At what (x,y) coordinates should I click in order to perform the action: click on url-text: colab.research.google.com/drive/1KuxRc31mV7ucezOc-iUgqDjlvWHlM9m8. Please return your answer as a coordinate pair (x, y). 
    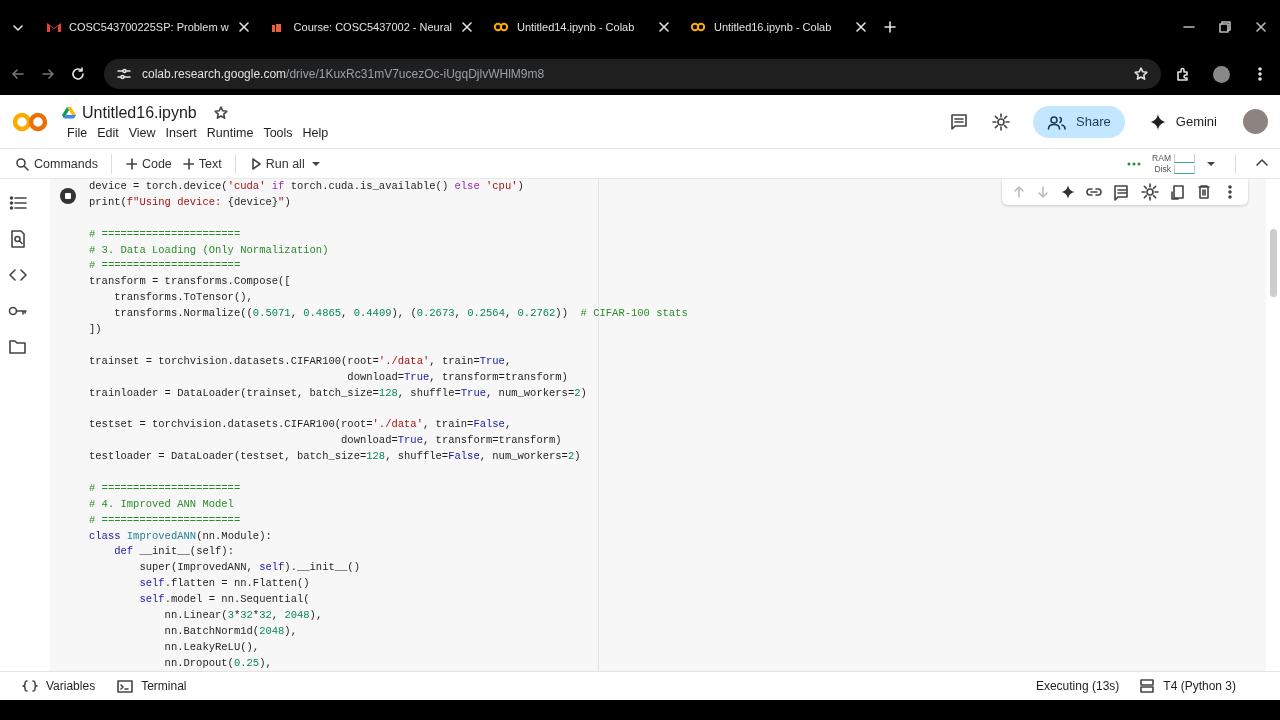
    Looking at the image, I should click on (343, 74).